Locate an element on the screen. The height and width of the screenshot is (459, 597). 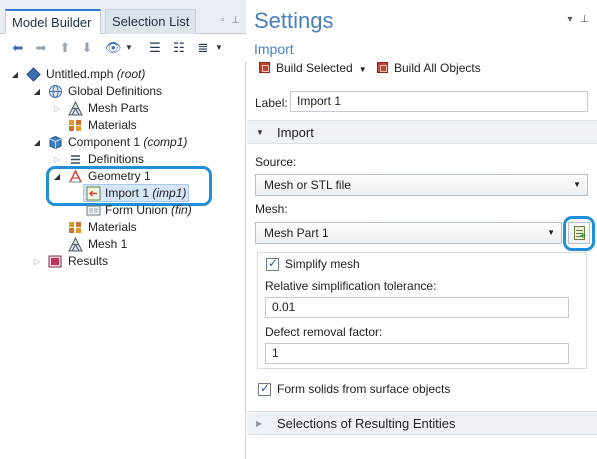
model-builder-toolbar: ⬅ ➡ ⬆ ⬇ 👁 ▼ ☰ ☷ ≣ ▼ is located at coordinates (123, 48).